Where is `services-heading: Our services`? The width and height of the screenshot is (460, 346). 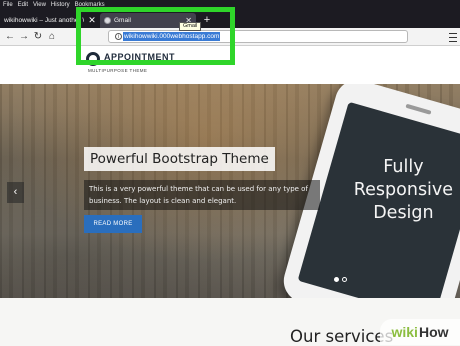
services-heading: Our services is located at coordinates (342, 336).